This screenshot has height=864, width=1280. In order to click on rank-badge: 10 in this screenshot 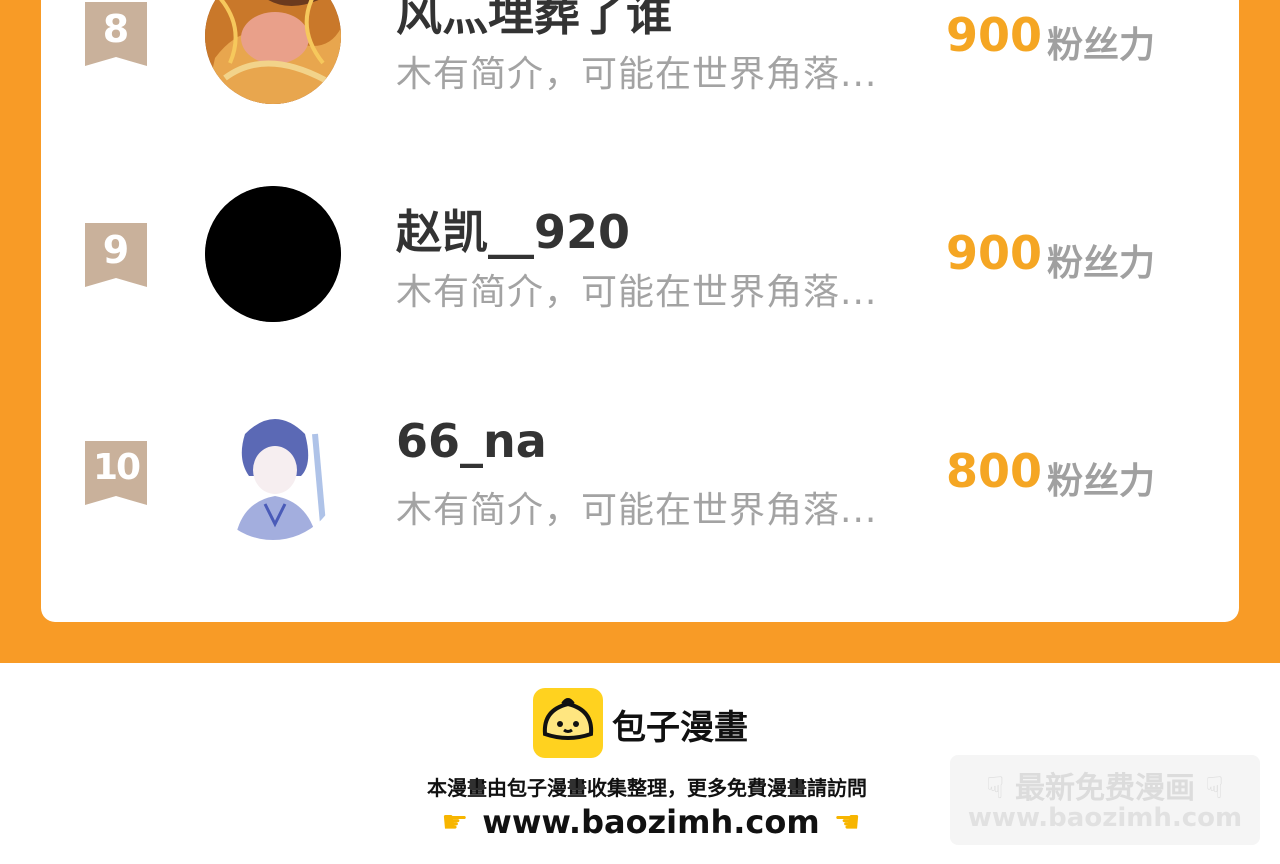, I will do `click(116, 473)`.